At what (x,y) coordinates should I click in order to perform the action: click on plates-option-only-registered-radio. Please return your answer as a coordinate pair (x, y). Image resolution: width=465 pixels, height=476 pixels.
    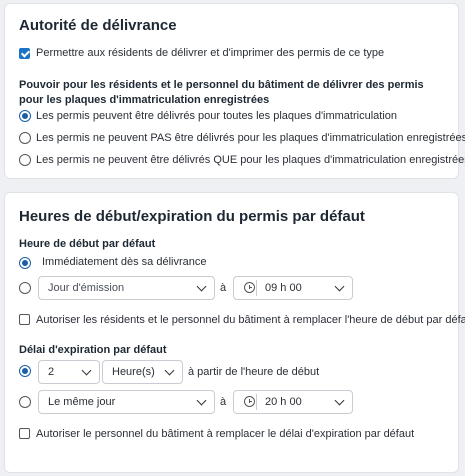
    Looking at the image, I should click on (25, 160).